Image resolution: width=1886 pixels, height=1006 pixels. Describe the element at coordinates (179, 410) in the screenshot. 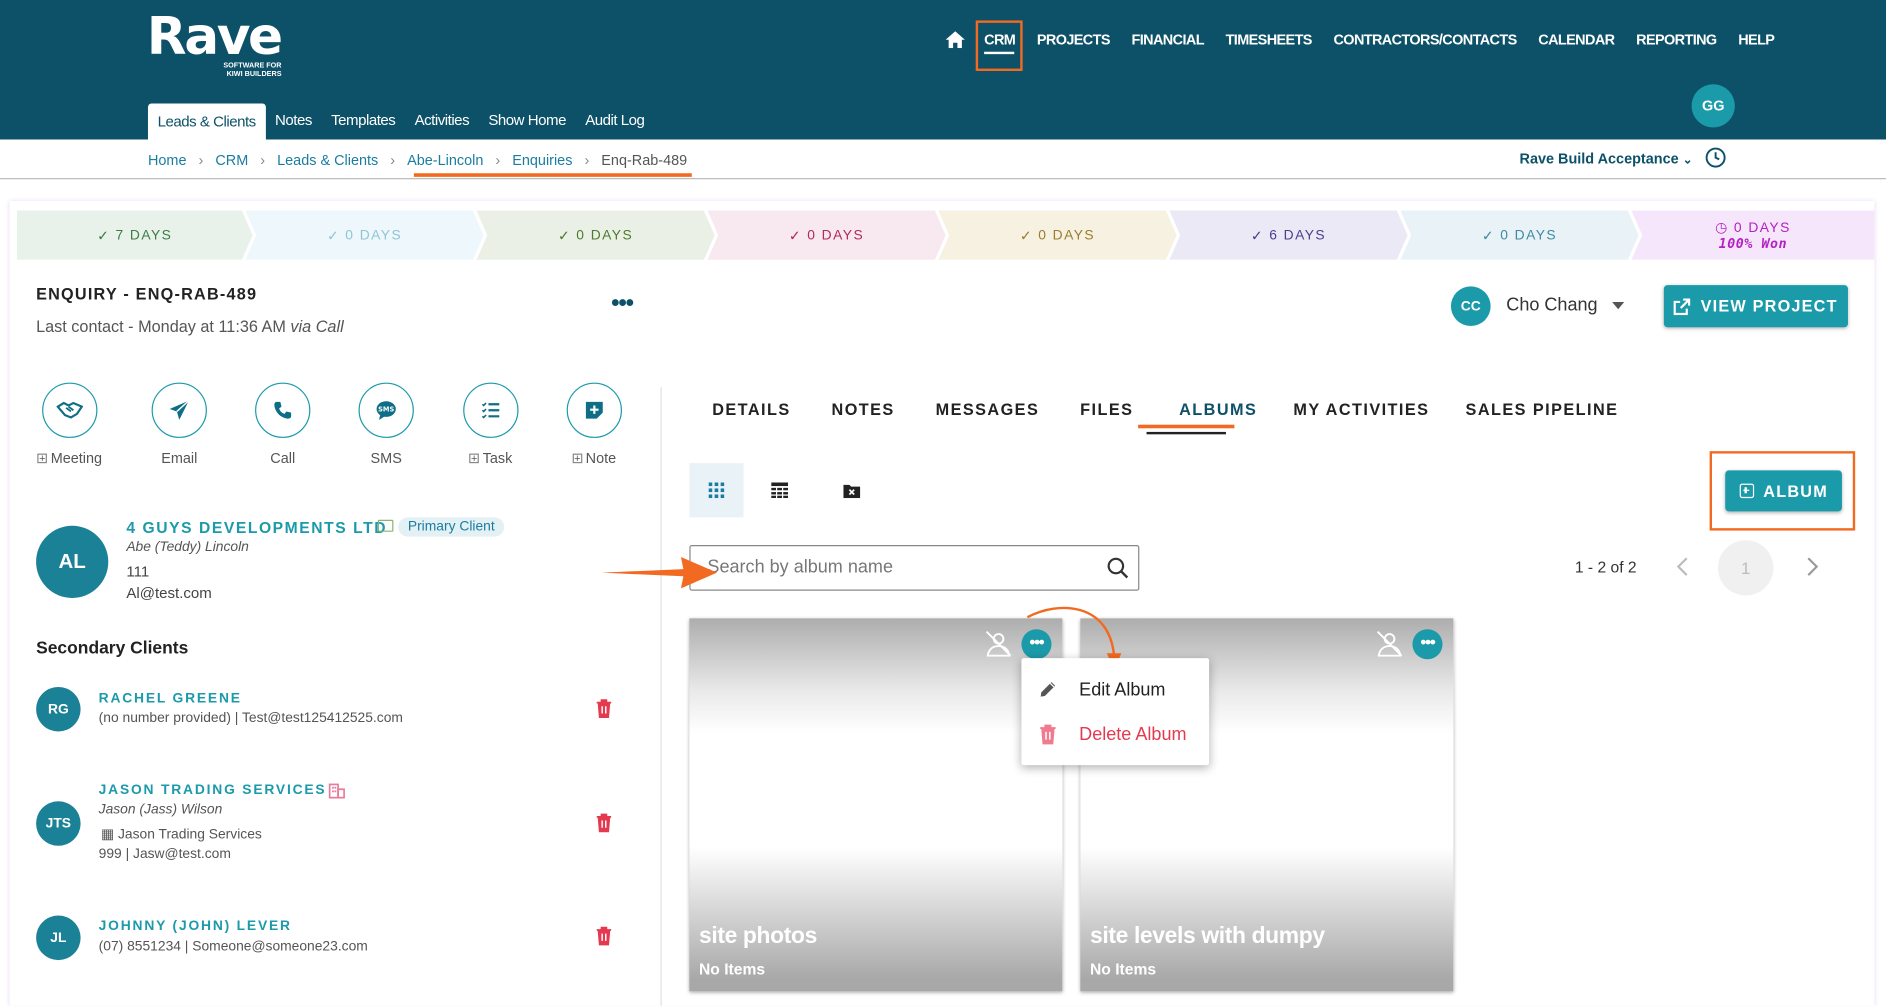

I see `send-icon` at that location.